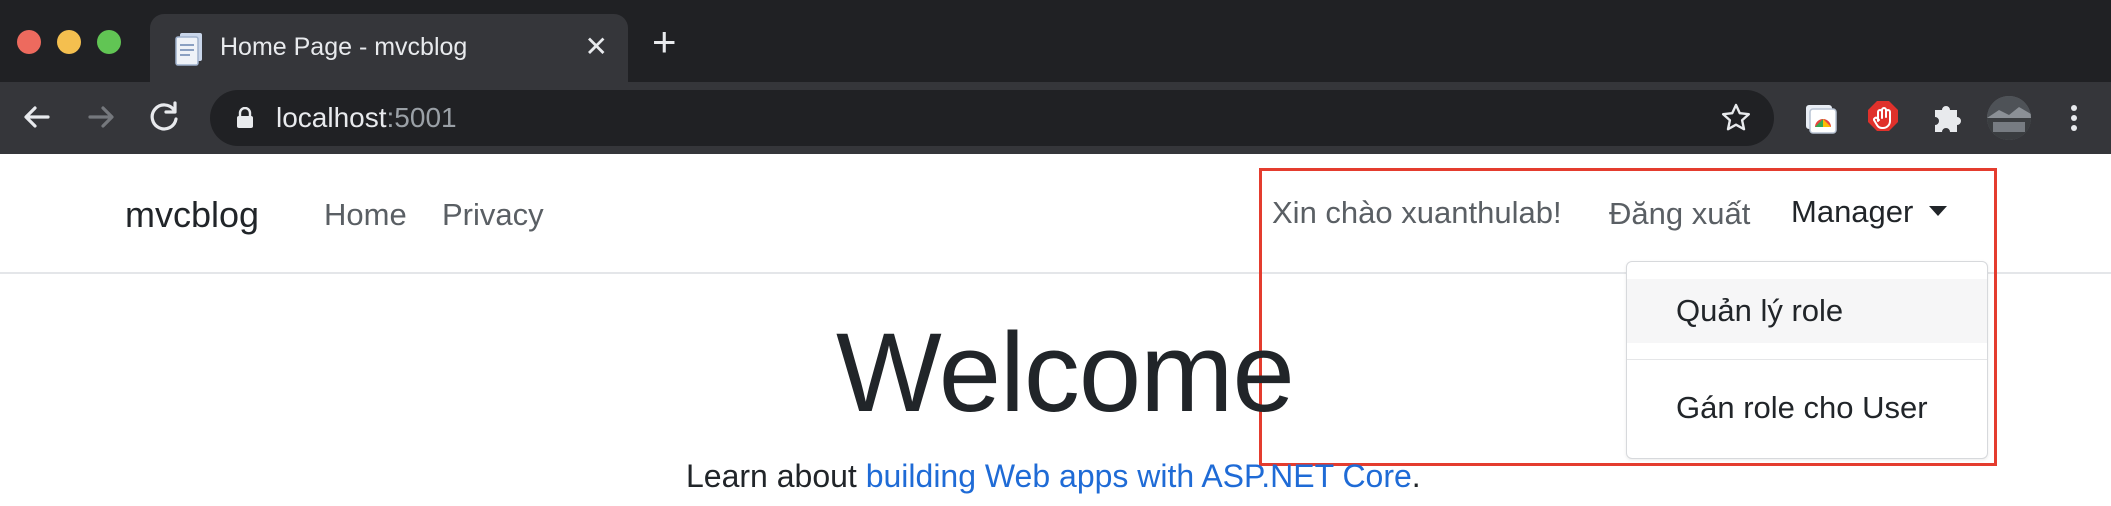  What do you see at coordinates (37, 117) in the screenshot?
I see `back-arrow-icon` at bounding box center [37, 117].